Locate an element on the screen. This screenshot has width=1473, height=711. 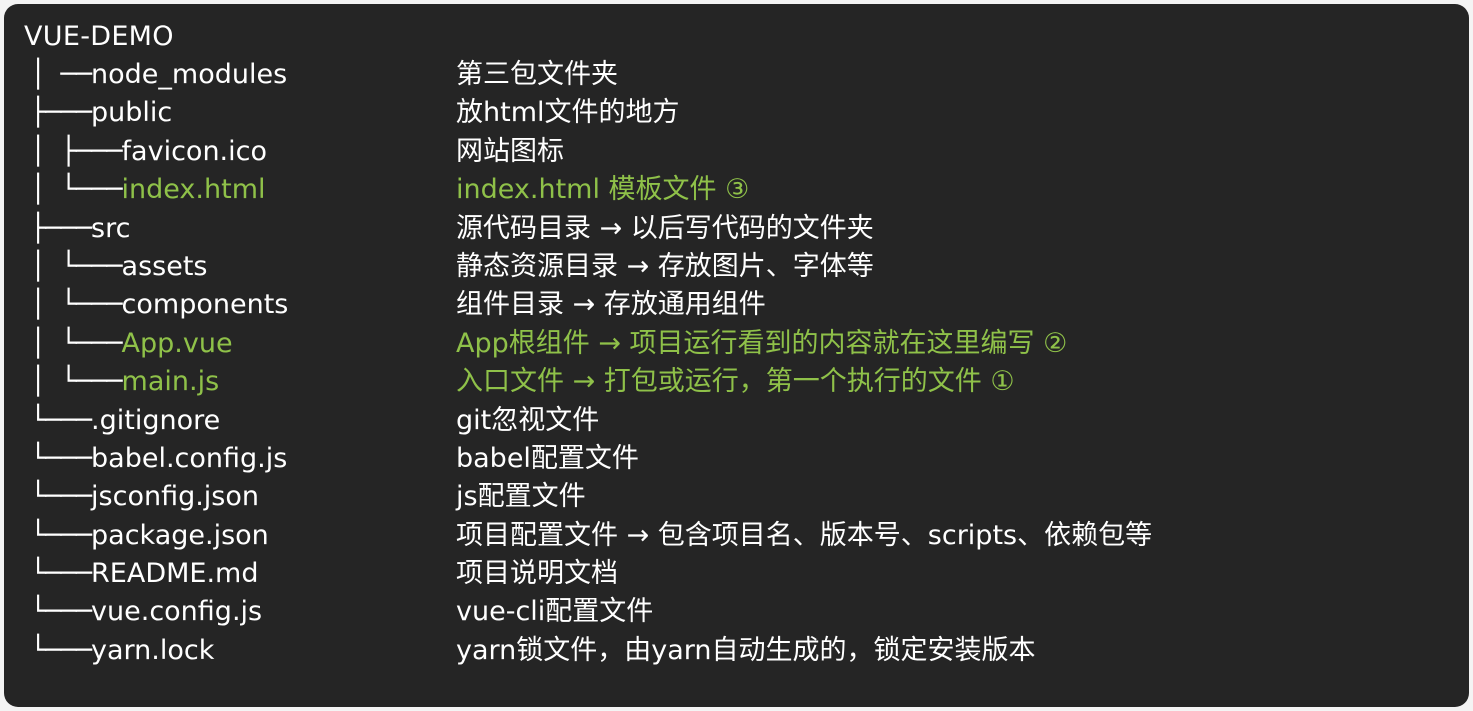
tree-entry: └───vue.config.js is located at coordinates (146, 612).